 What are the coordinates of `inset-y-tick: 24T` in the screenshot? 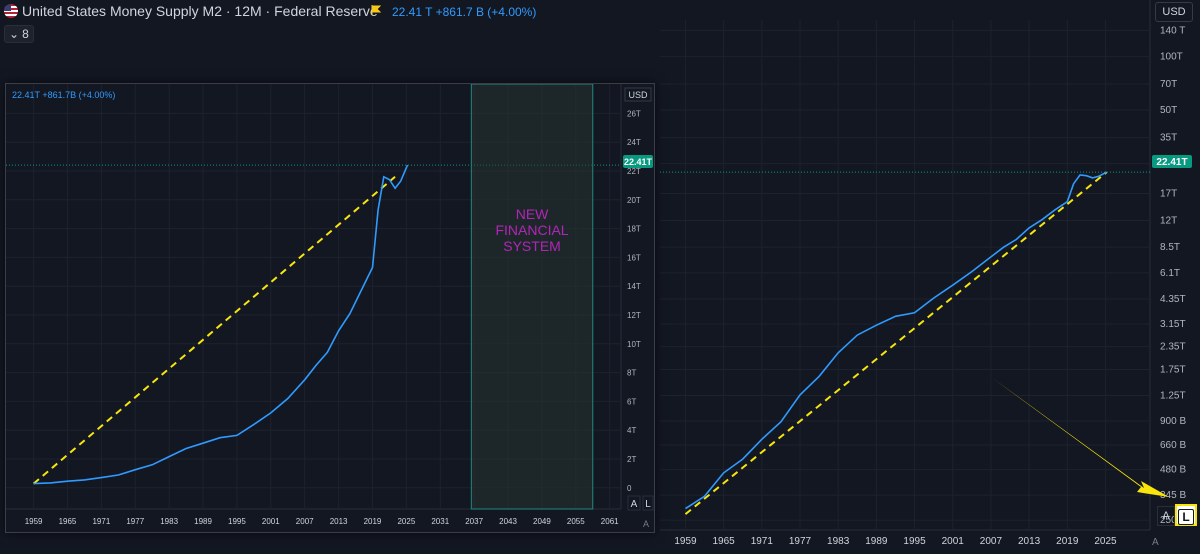 It's located at (634, 142).